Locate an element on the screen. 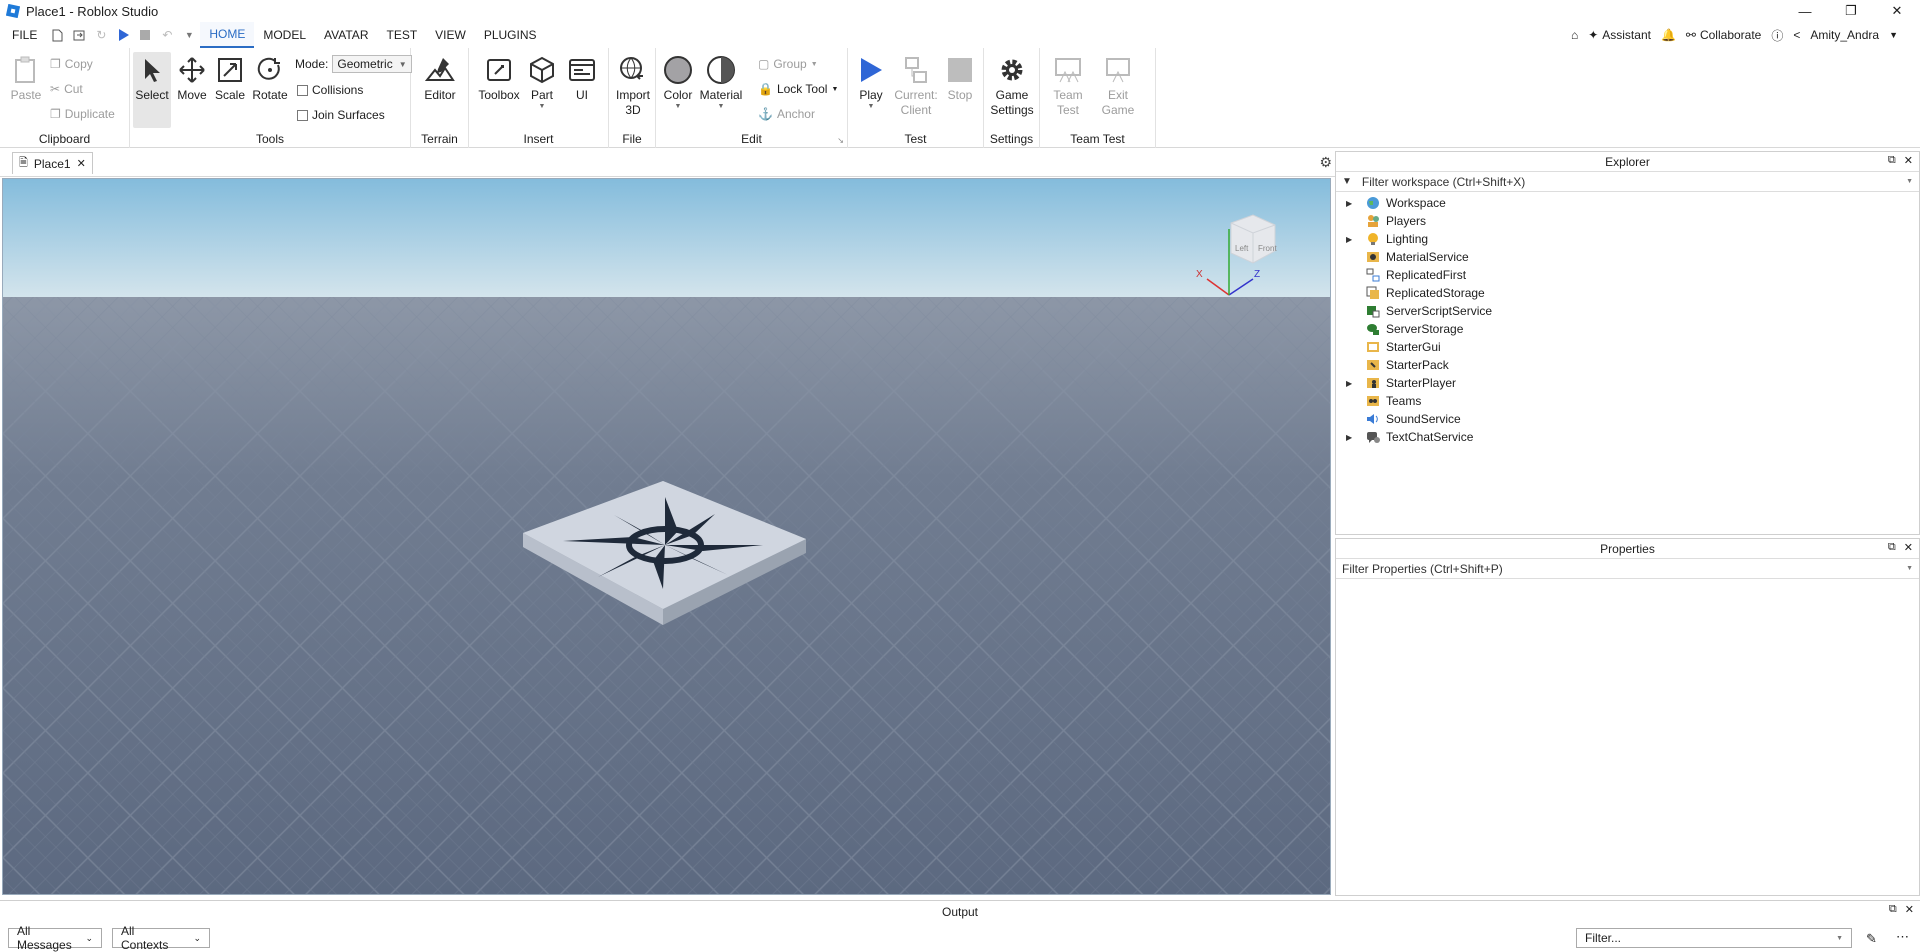  quick-access-dropdown-icon: ▼ is located at coordinates (189, 35).